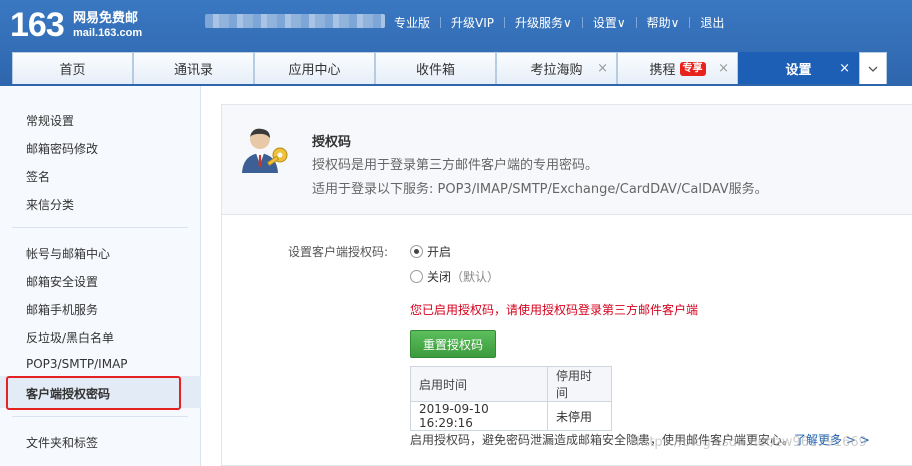 Image resolution: width=912 pixels, height=466 pixels. What do you see at coordinates (472, 22) in the screenshot?
I see `nav-upgrade-vip: 升级VIP` at bounding box center [472, 22].